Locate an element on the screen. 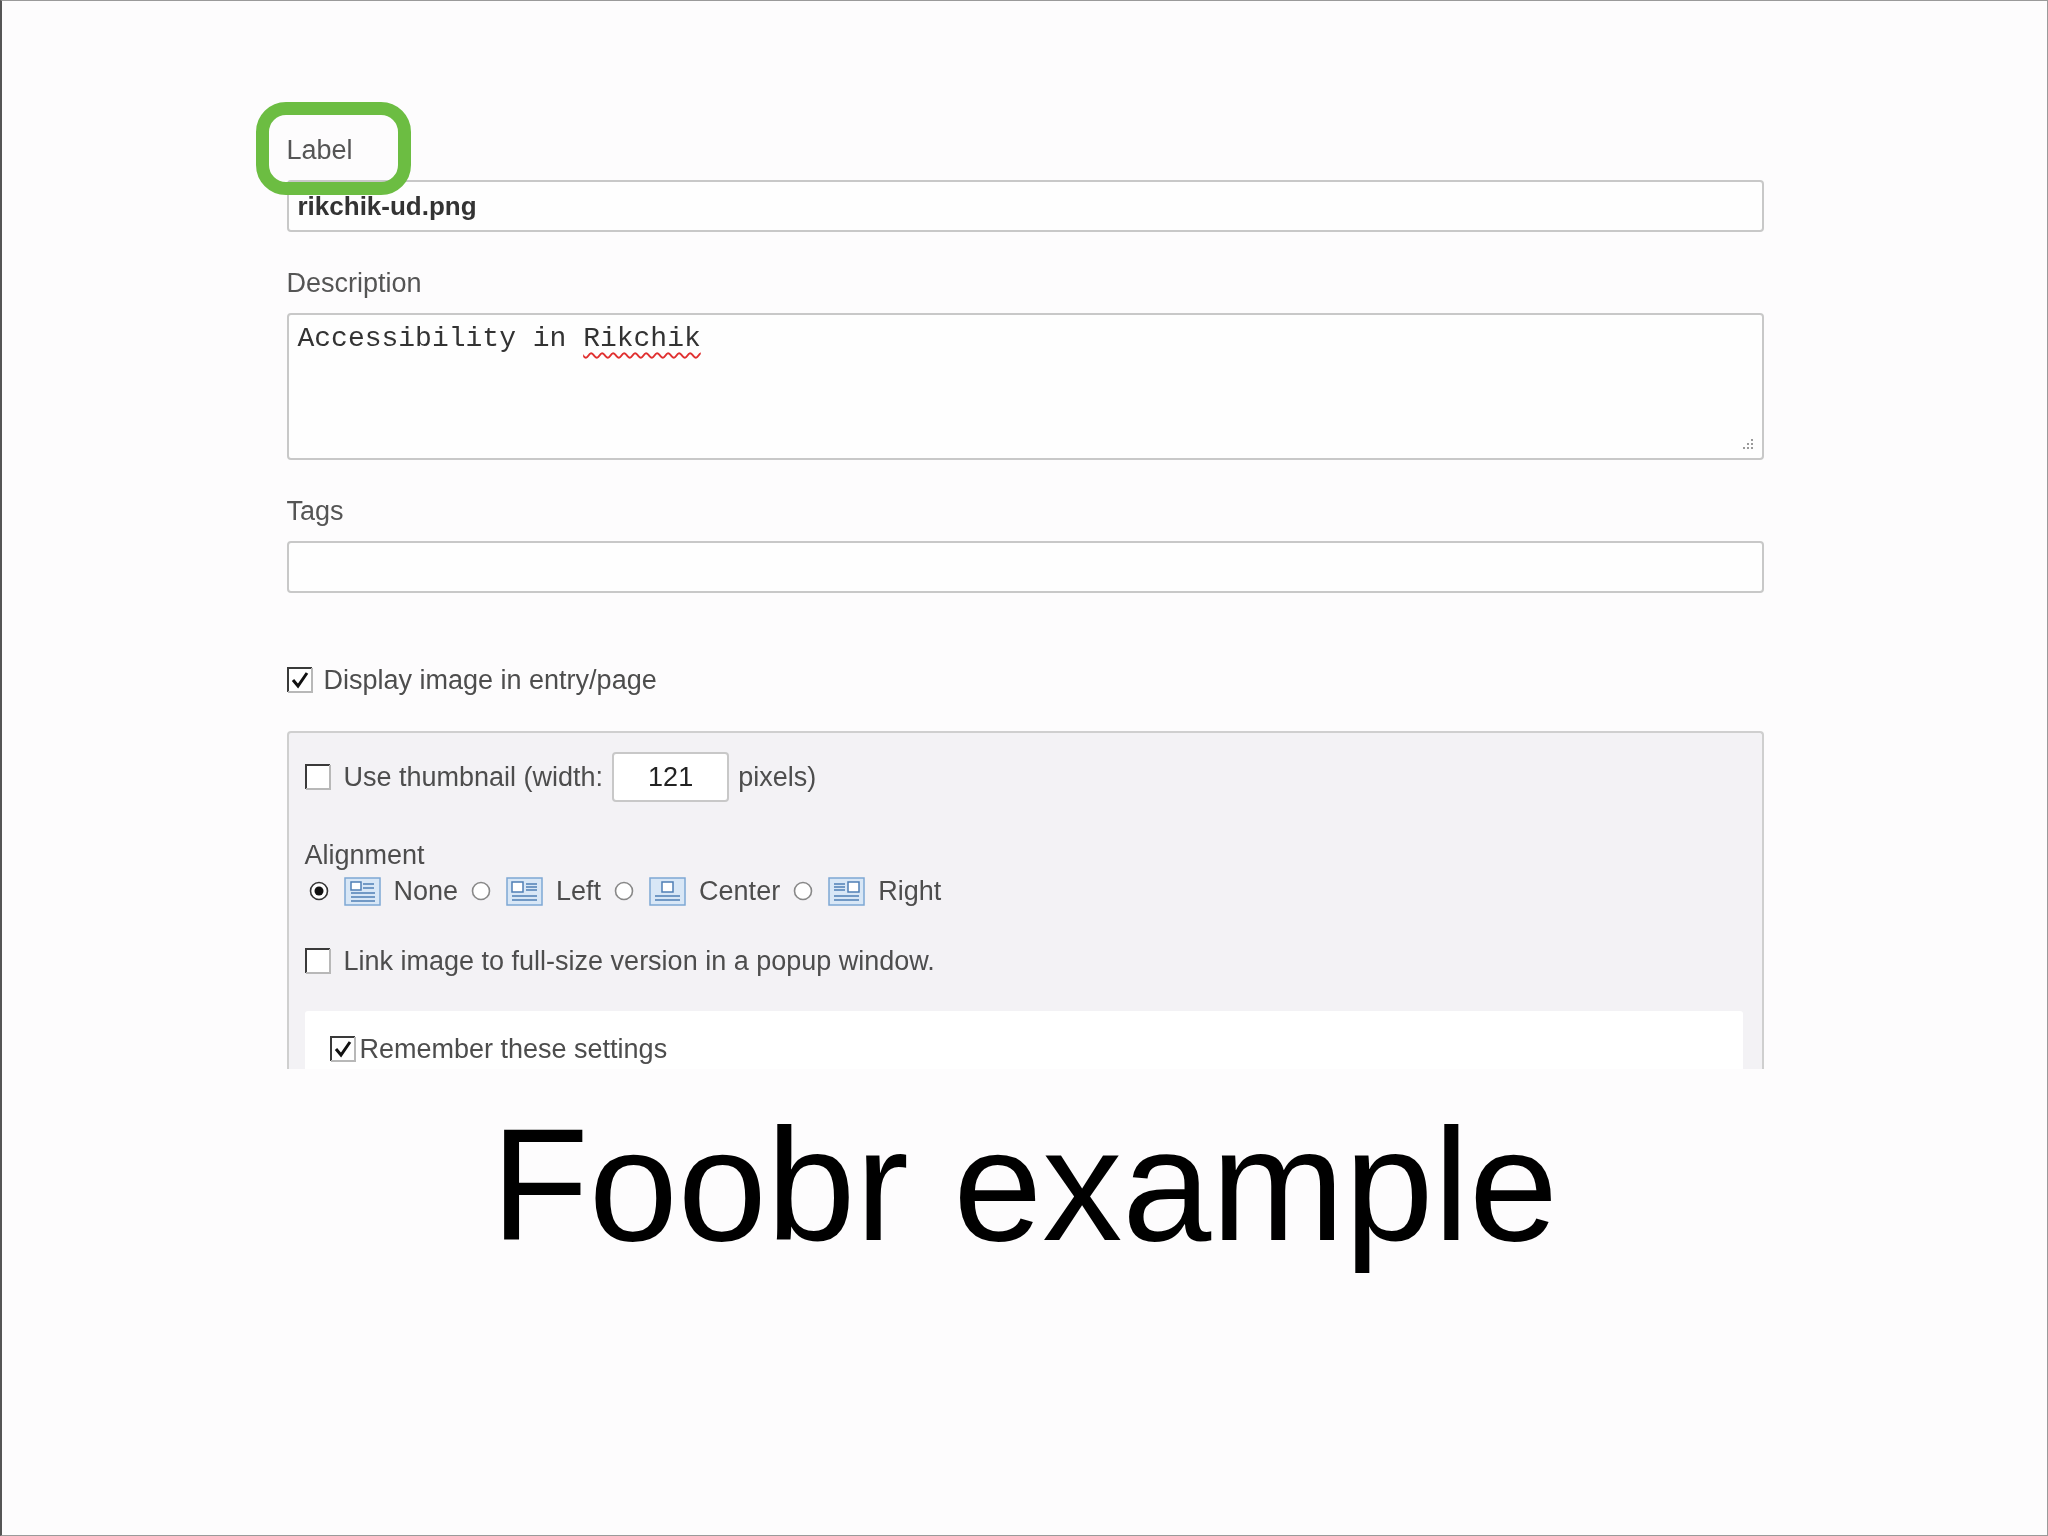 This screenshot has height=1536, width=2048. text-area-field: Accessibility in Rikchik is located at coordinates (1025, 386).